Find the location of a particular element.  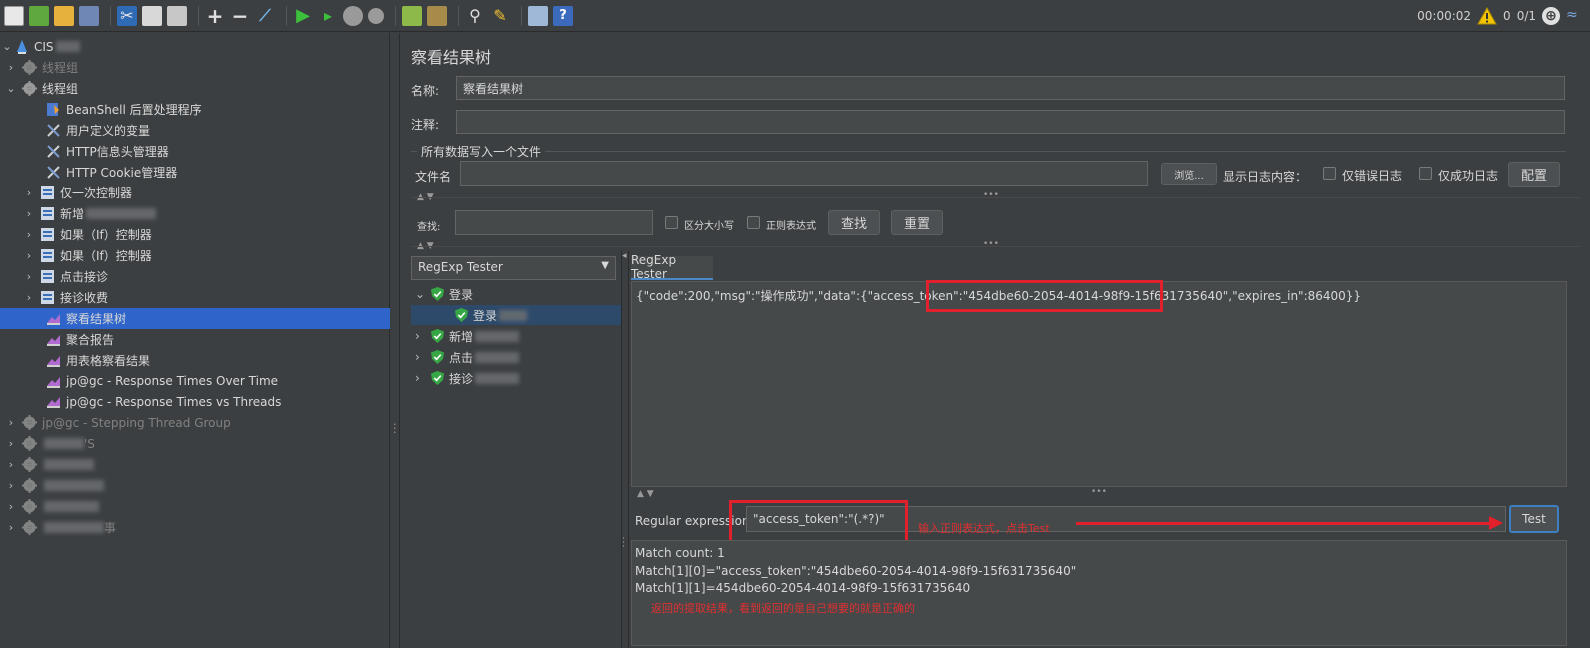

tree-item: ⌄ 线程组 is located at coordinates (195, 88).